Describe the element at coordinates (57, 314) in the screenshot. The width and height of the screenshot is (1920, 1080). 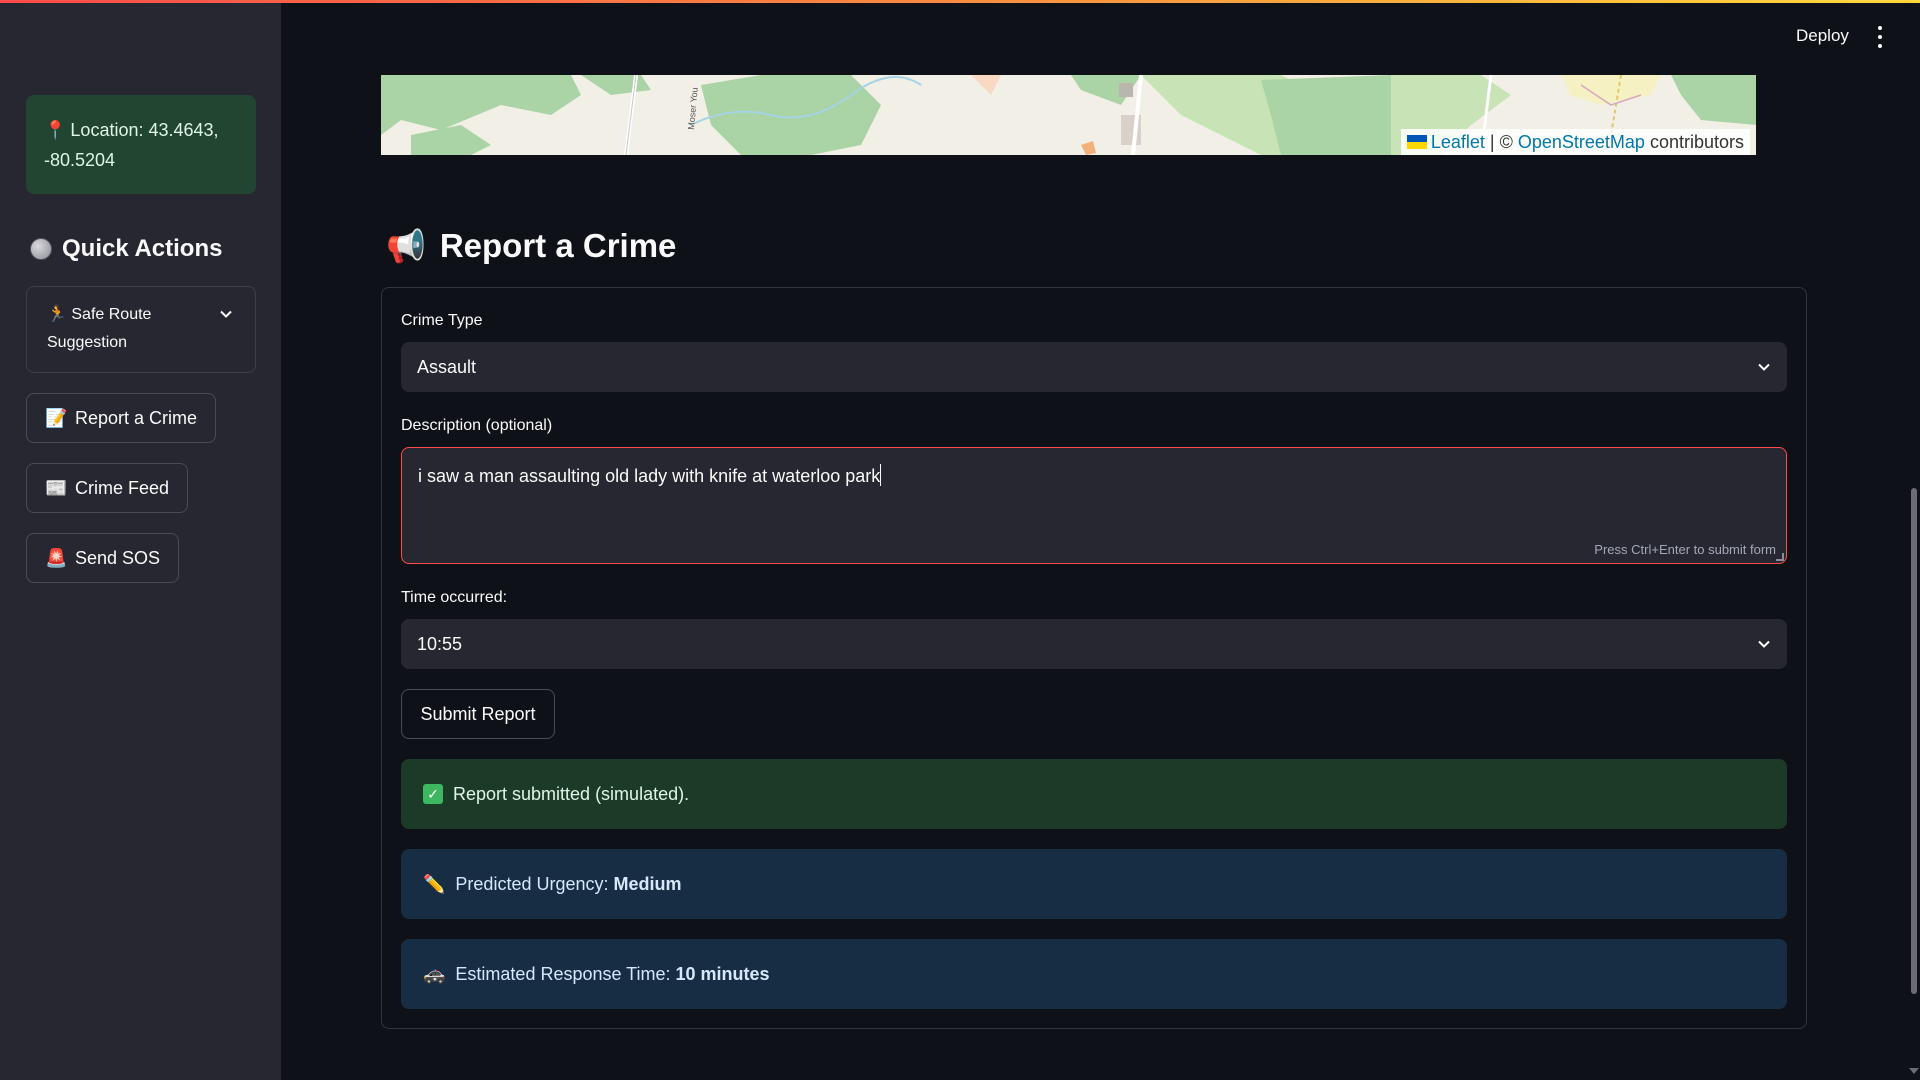
I see `walking-person-icon: 🏃` at that location.